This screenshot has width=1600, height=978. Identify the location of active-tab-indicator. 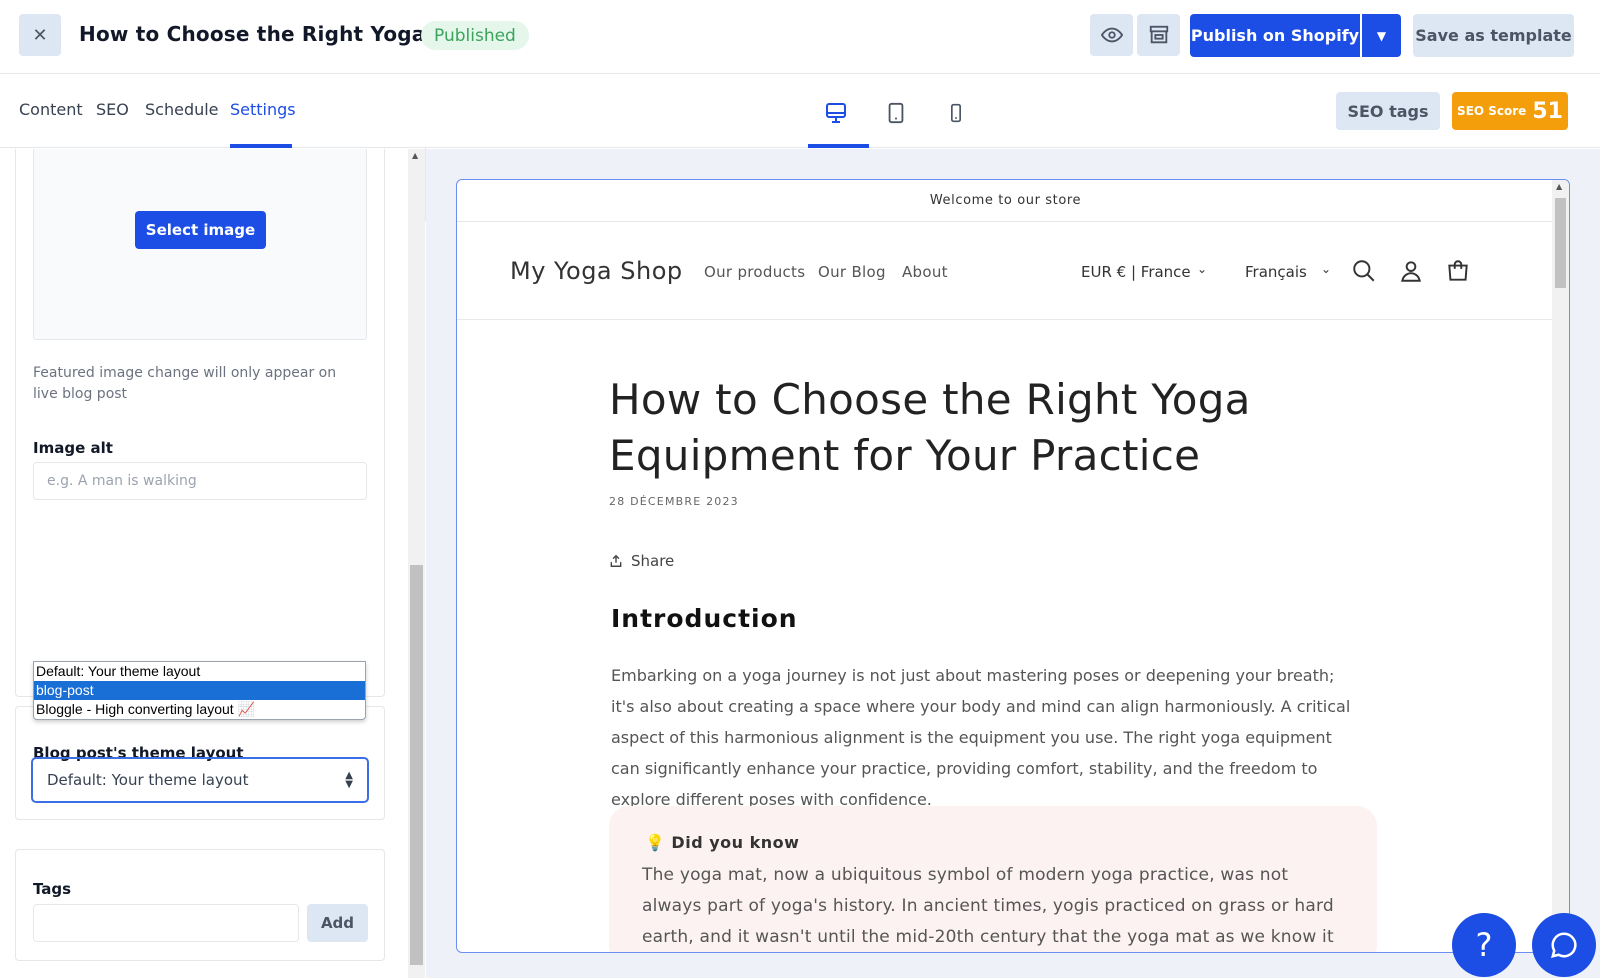
(261, 146).